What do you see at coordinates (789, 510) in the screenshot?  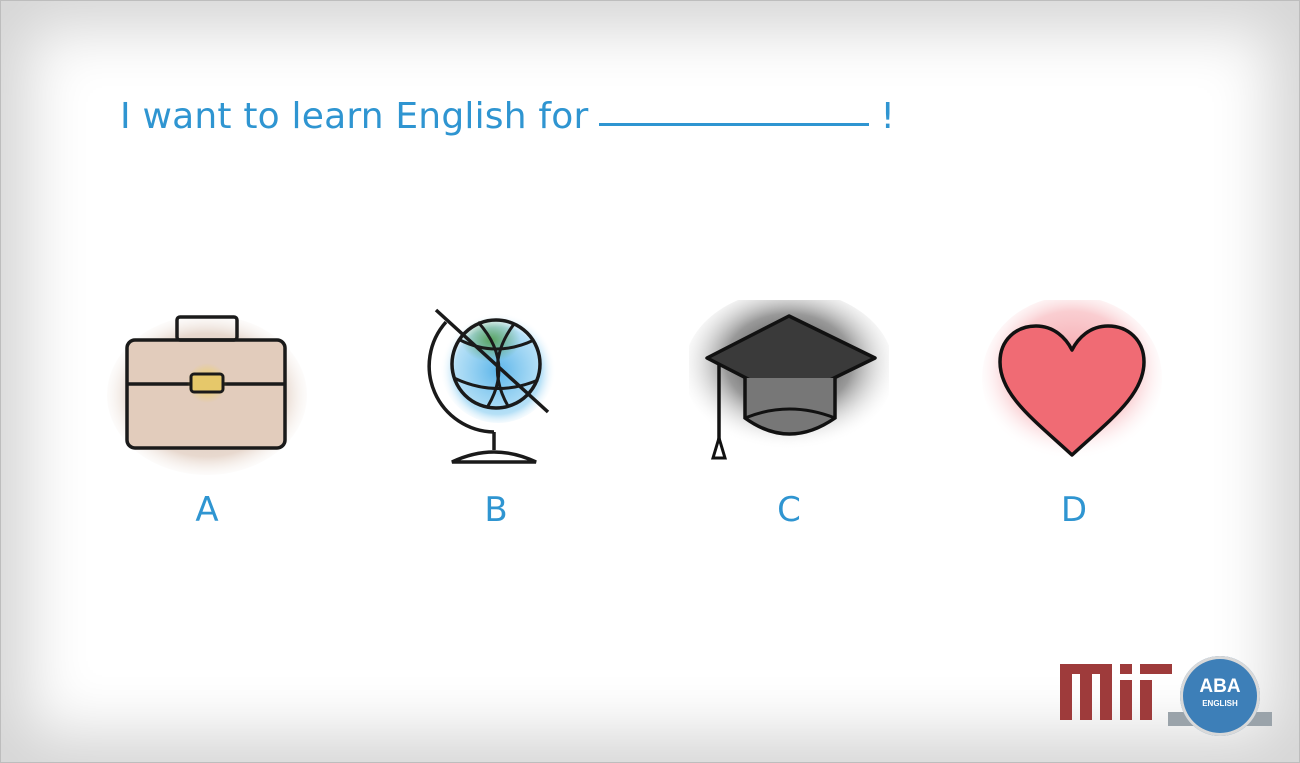 I see `option-letter: C` at bounding box center [789, 510].